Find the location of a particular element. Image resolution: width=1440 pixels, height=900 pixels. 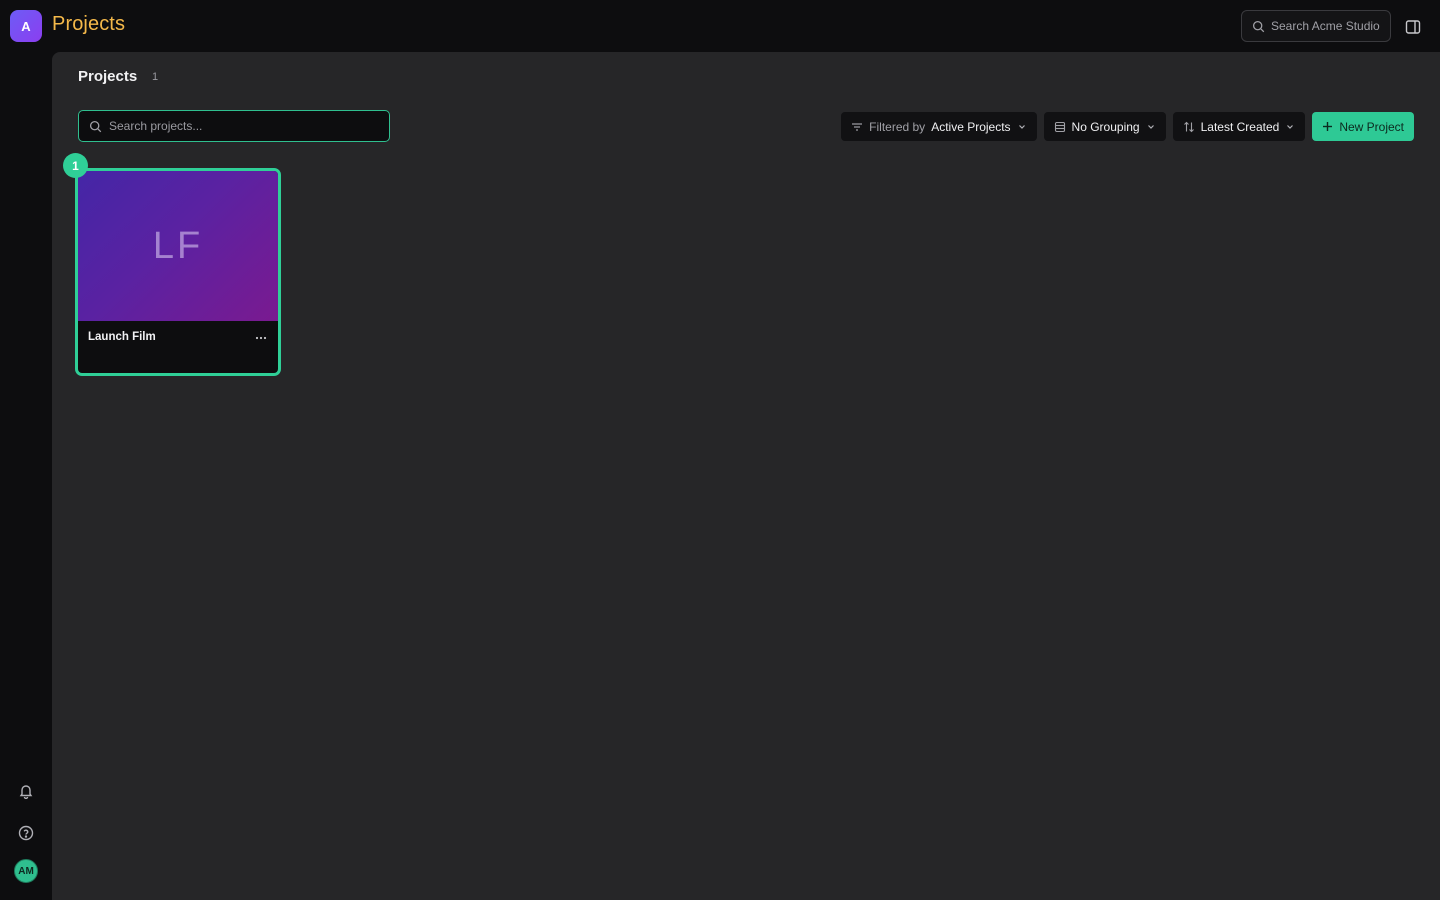

project-initials: LF is located at coordinates (178, 245).